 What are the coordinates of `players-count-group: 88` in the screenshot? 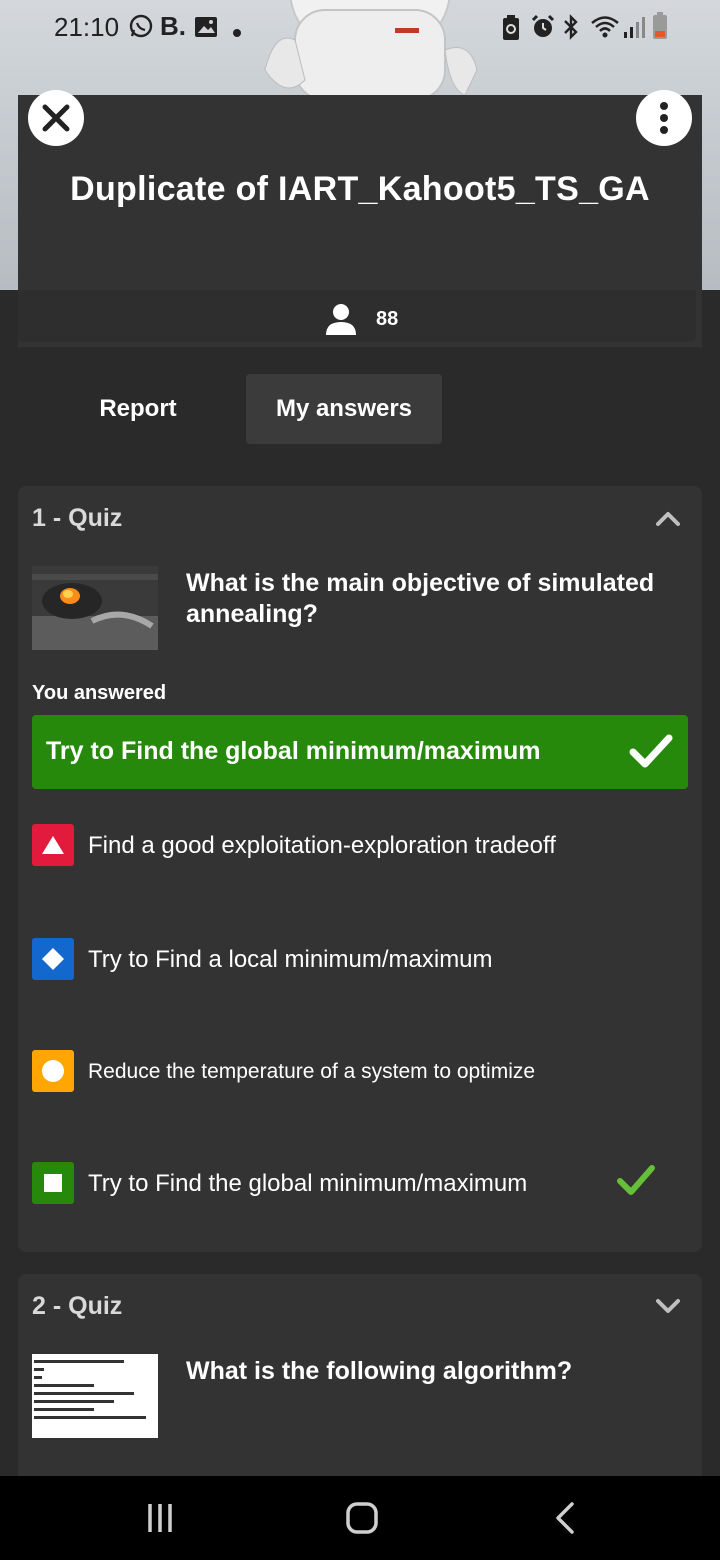 It's located at (361, 319).